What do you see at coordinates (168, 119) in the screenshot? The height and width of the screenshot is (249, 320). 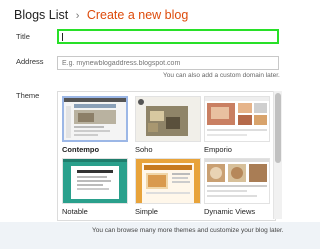 I see `theme-thumbnail-soho` at bounding box center [168, 119].